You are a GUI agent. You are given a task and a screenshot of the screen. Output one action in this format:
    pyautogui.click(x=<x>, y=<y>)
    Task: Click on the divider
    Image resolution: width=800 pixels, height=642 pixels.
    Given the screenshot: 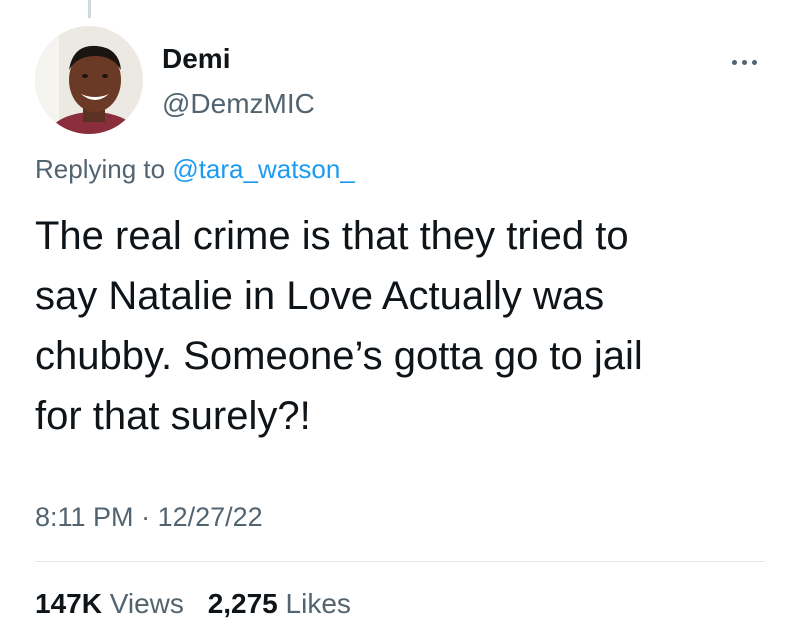 What is the action you would take?
    pyautogui.click(x=400, y=561)
    